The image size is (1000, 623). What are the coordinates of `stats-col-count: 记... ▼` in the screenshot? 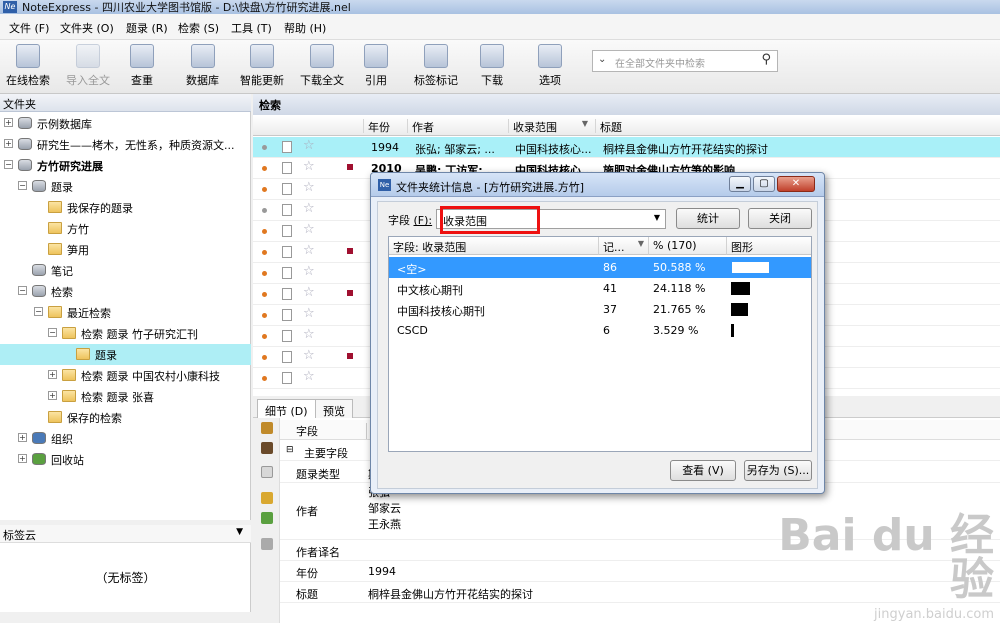 It's located at (624, 246).